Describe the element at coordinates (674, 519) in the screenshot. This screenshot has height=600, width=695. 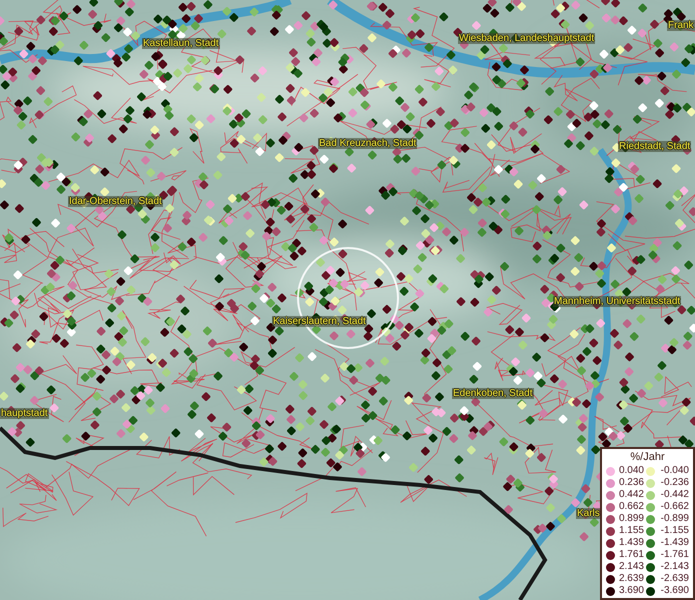
I see `legend-value: -0.899` at that location.